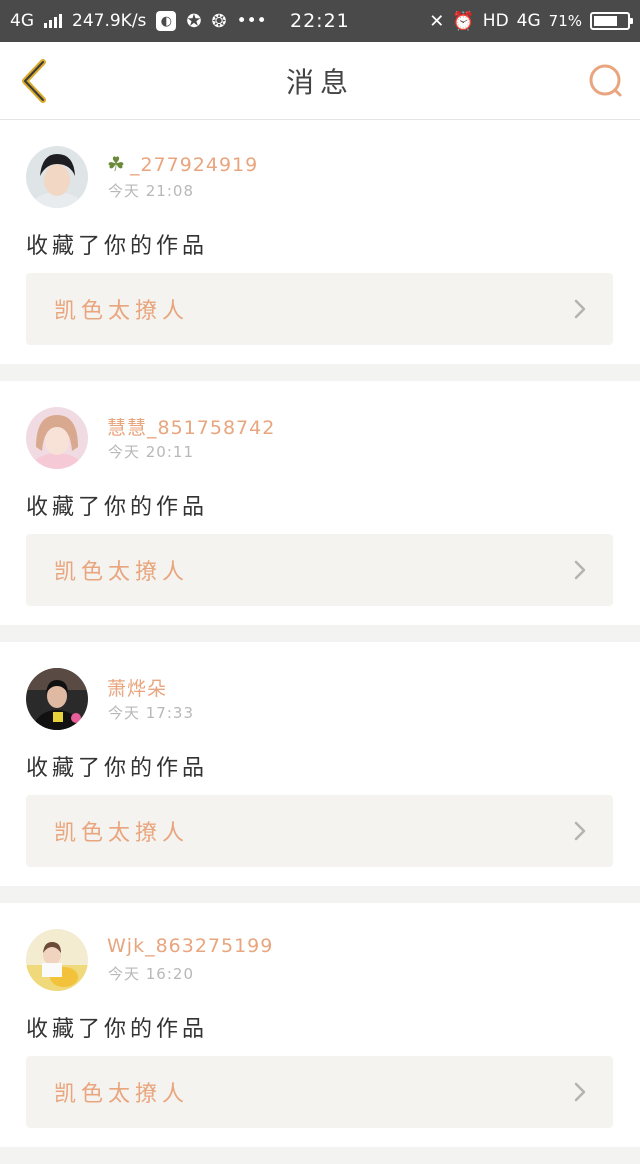 The height and width of the screenshot is (1164, 640). I want to click on battery-percent: 71%, so click(565, 21).